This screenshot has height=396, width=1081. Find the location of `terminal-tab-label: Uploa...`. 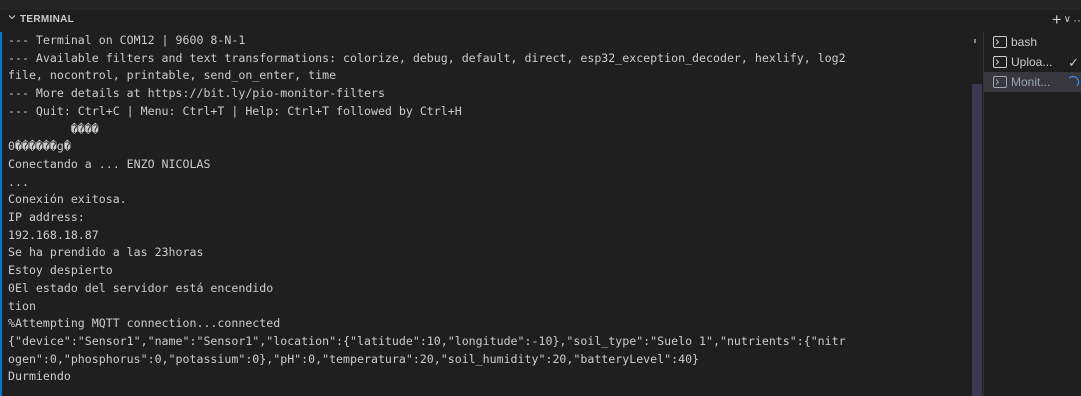

terminal-tab-label: Uploa... is located at coordinates (1032, 62).